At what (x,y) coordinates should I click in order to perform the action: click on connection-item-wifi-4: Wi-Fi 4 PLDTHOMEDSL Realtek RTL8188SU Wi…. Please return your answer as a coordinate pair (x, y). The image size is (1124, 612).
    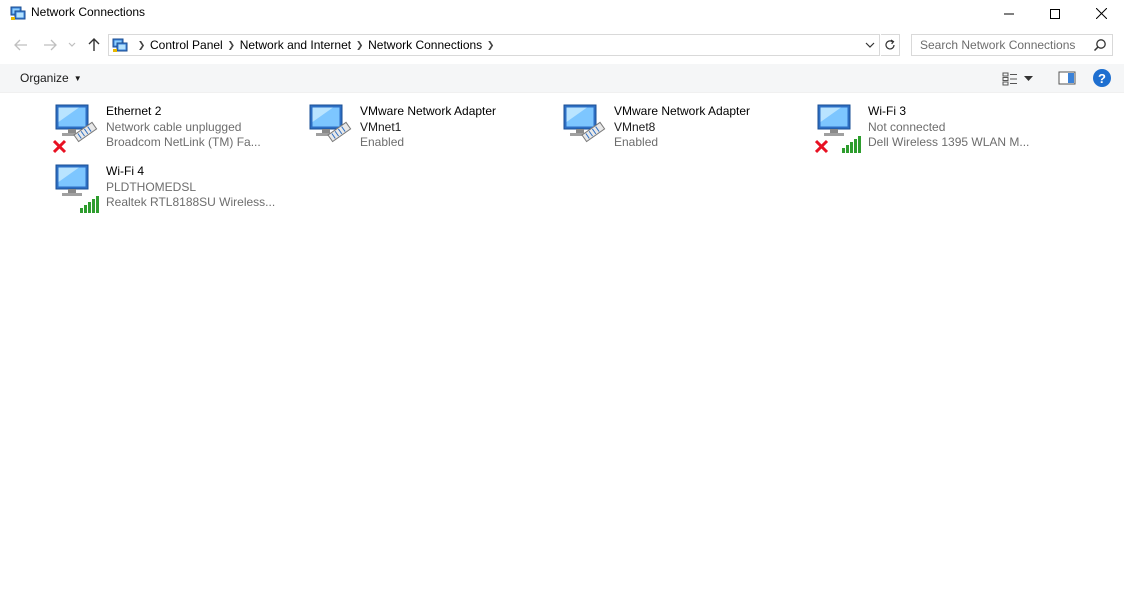
    Looking at the image, I should click on (178, 193).